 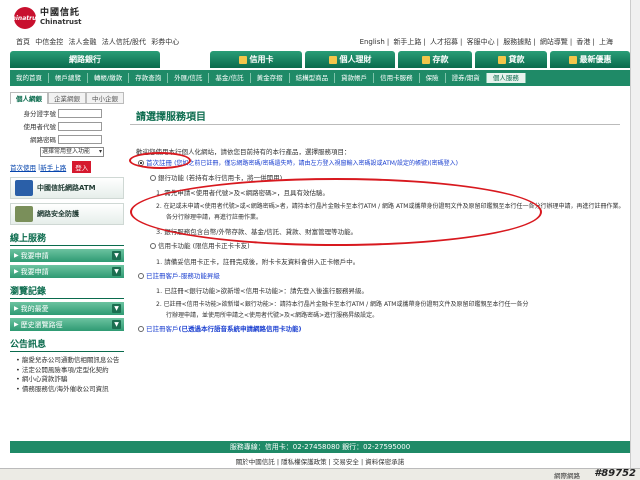 I want to click on sub-nav-account-overview: 帳戶總覽, so click(x=68, y=78).